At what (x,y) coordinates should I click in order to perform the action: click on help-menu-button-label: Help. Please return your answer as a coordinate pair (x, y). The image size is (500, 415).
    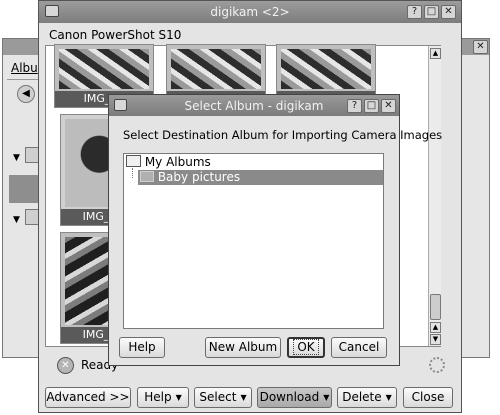
    Looking at the image, I should click on (158, 397).